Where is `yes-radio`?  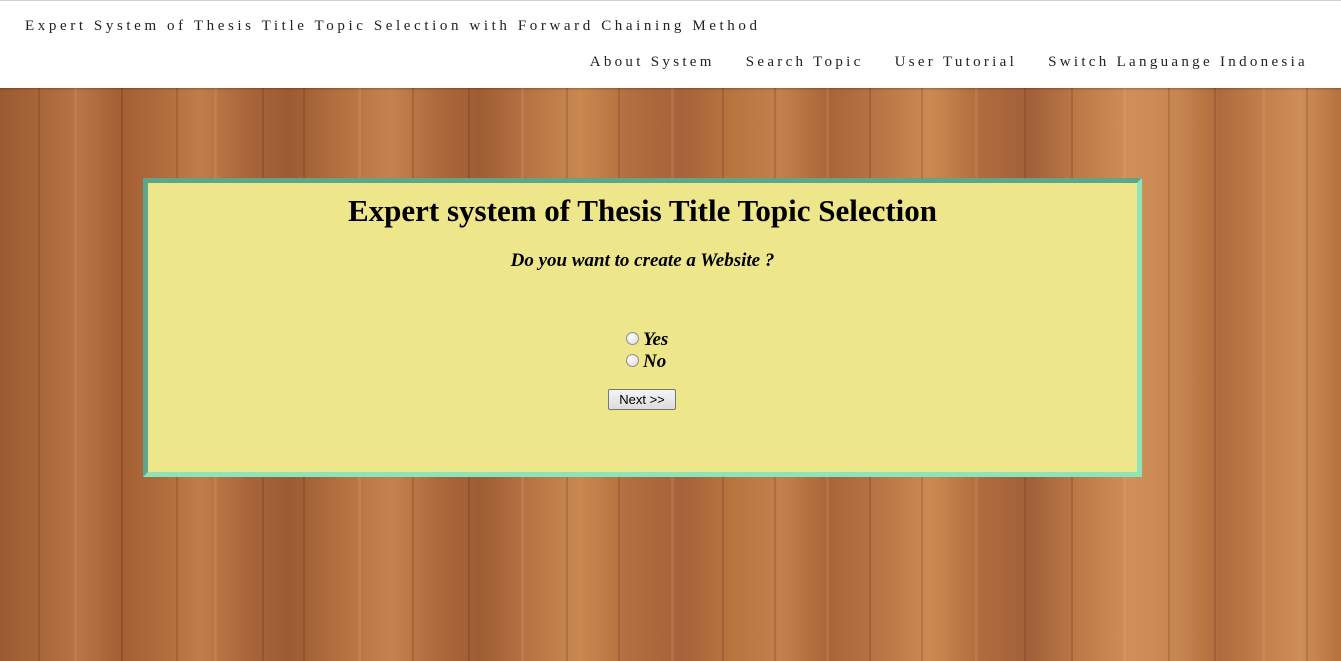
yes-radio is located at coordinates (632, 338).